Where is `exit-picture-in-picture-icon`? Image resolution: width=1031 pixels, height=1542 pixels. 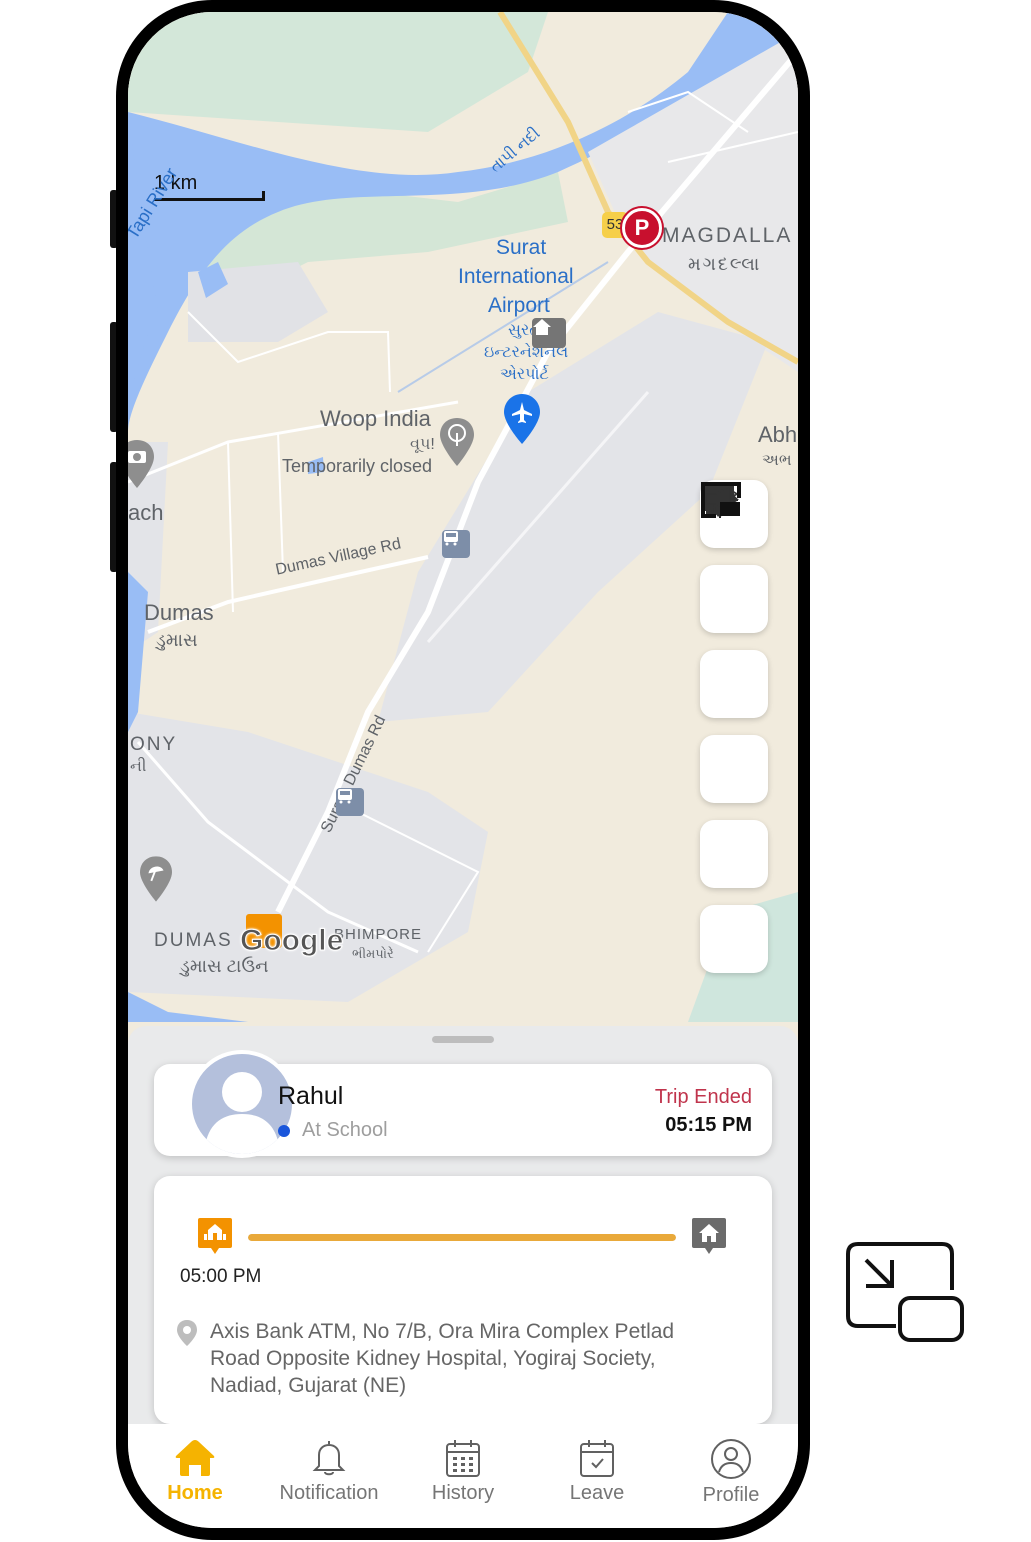 exit-picture-in-picture-icon is located at coordinates (906, 1293).